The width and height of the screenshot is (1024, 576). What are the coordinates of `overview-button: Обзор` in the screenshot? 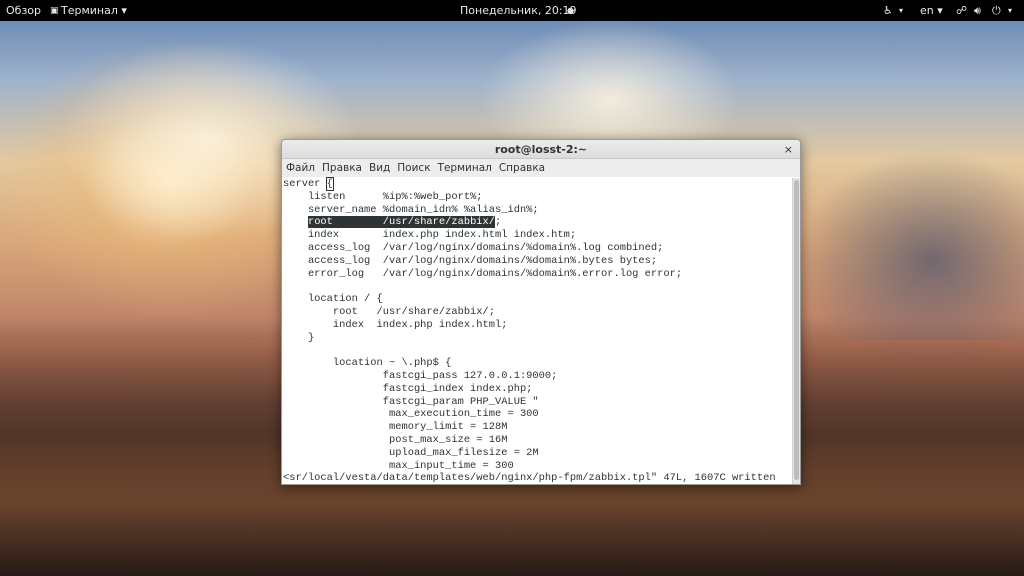 It's located at (23, 10).